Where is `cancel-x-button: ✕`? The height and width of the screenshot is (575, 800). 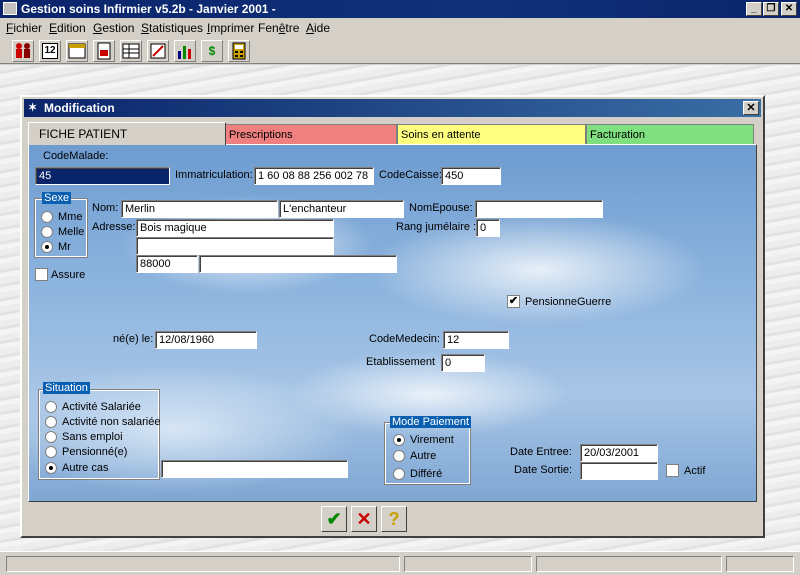 cancel-x-button: ✕ is located at coordinates (364, 519).